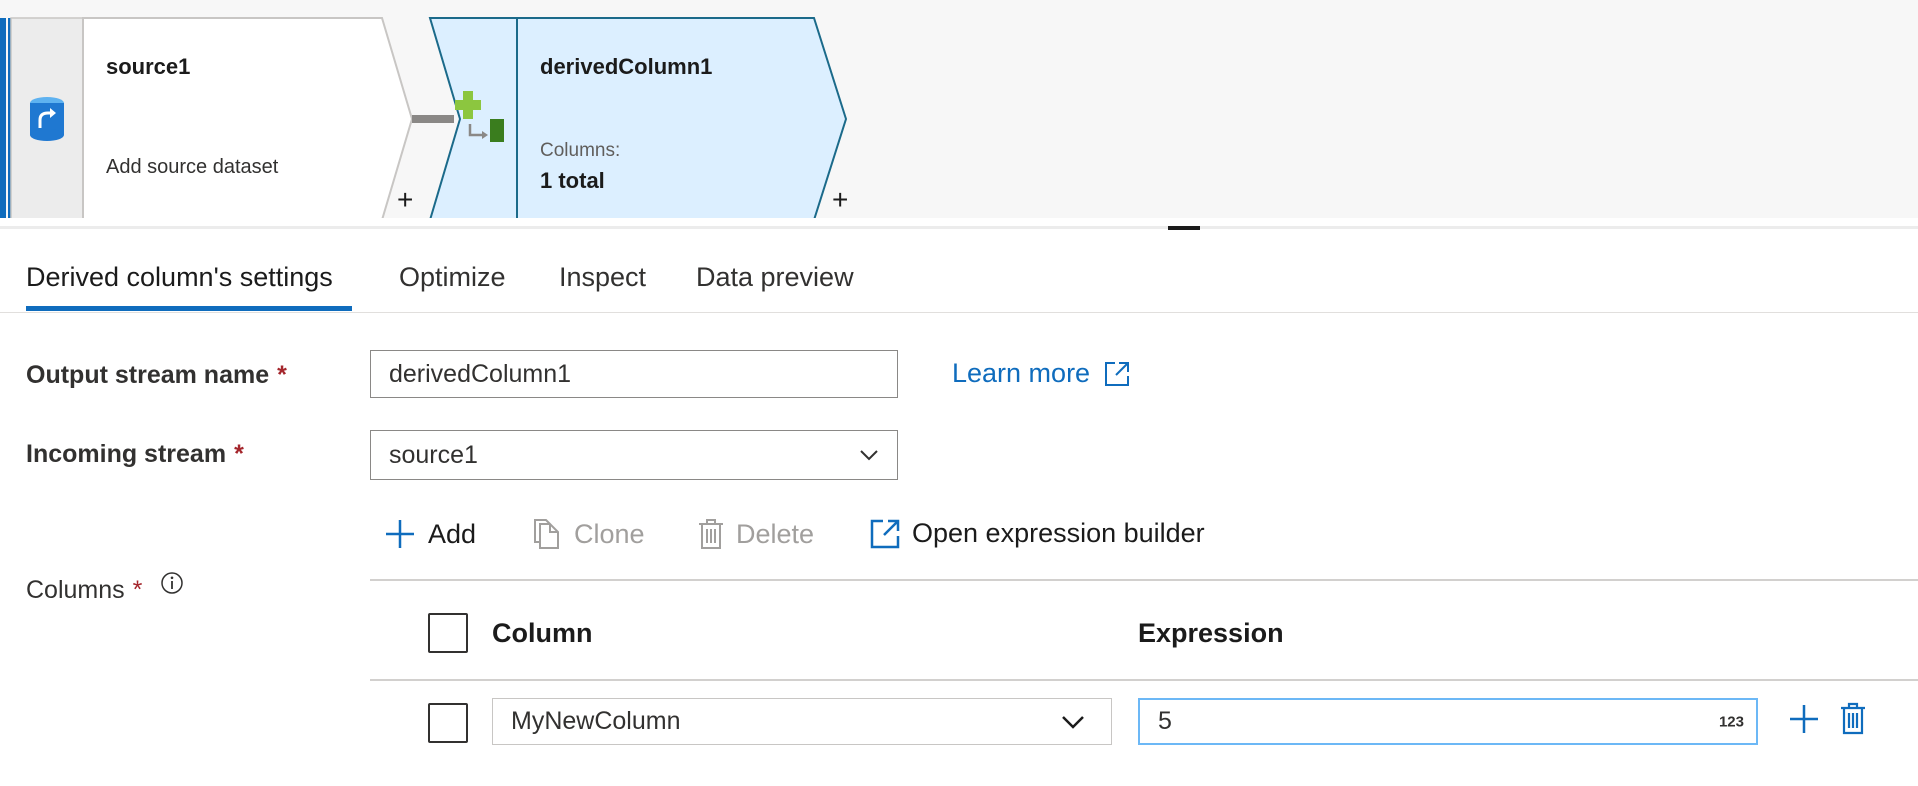  Describe the element at coordinates (775, 277) in the screenshot. I see `tab-data-preview: Data preview` at that location.